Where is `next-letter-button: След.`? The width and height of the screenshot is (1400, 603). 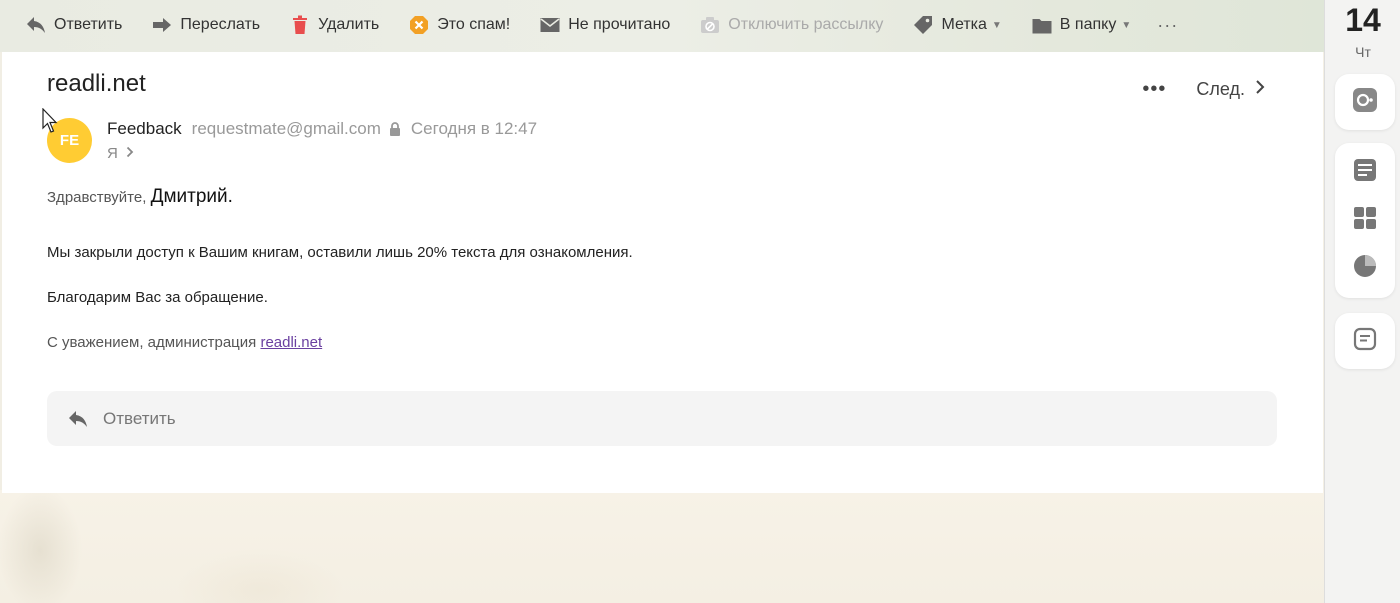
next-letter-button: След. is located at coordinates (1230, 89).